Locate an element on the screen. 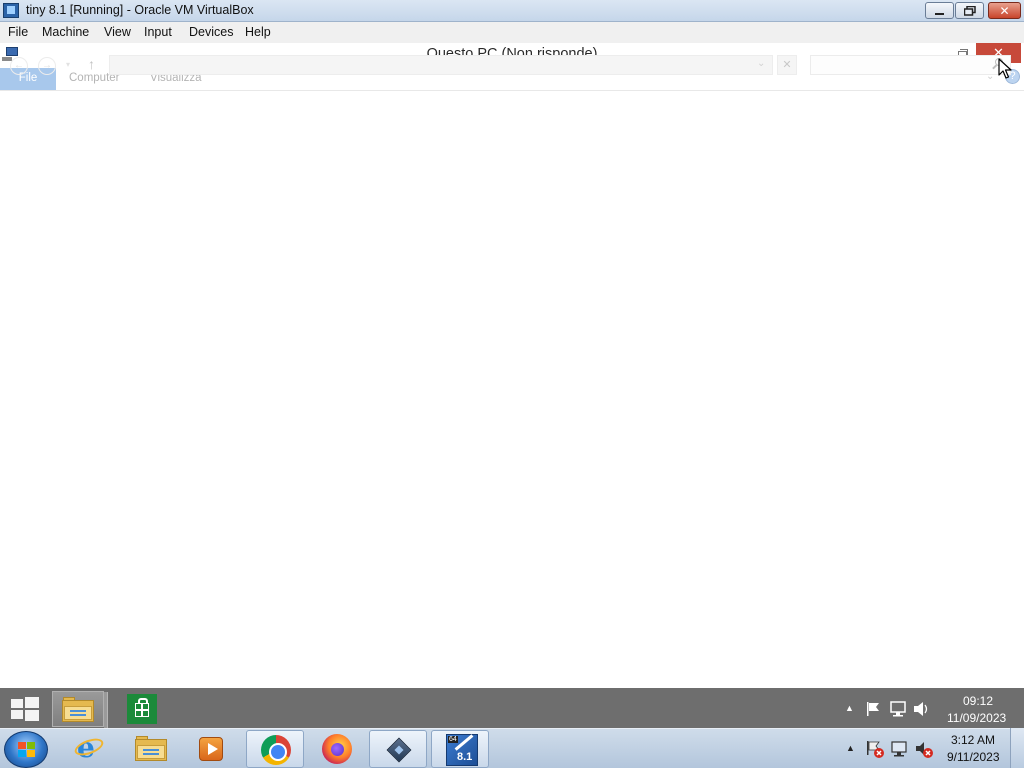  virtualbox-app-icon is located at coordinates (11, 10).